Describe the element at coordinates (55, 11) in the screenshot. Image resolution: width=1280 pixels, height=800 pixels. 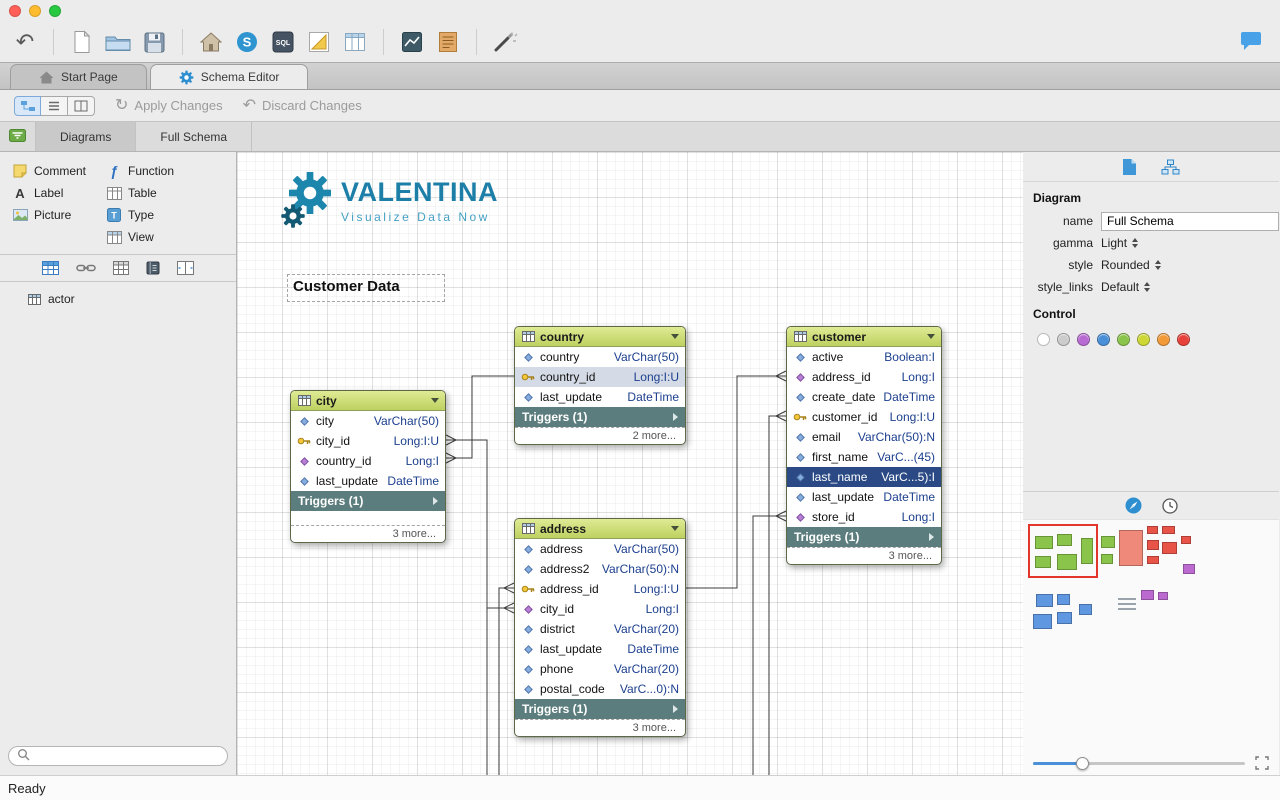
I see `zoom-window-button` at that location.